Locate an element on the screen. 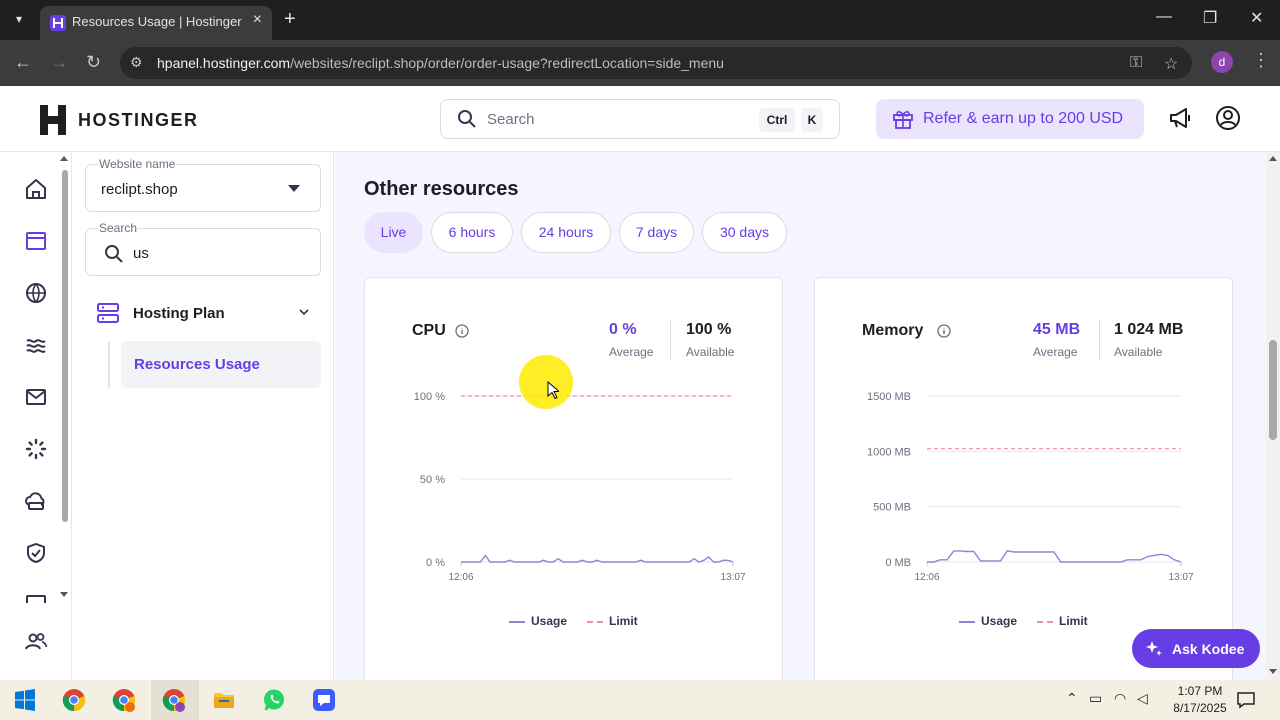 Image resolution: width=1280 pixels, height=720 pixels. windows-start-icon is located at coordinates (25, 700).